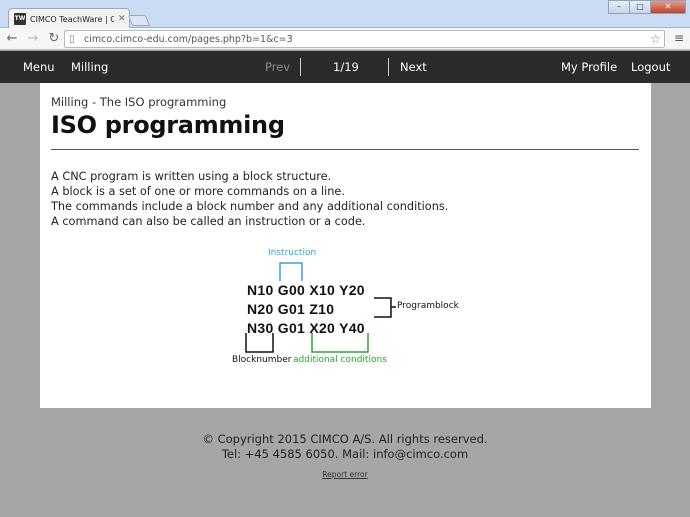  Describe the element at coordinates (188, 39) in the screenshot. I see `url-text: cimco.cimco-edu.com/pages.php?b=1&c=3` at that location.